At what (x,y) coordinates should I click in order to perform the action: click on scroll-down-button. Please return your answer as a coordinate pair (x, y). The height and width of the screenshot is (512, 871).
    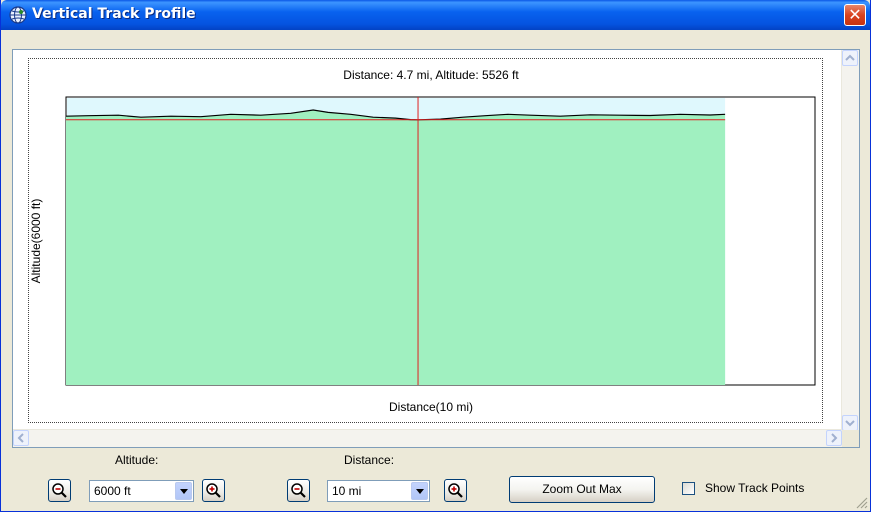
    Looking at the image, I should click on (850, 423).